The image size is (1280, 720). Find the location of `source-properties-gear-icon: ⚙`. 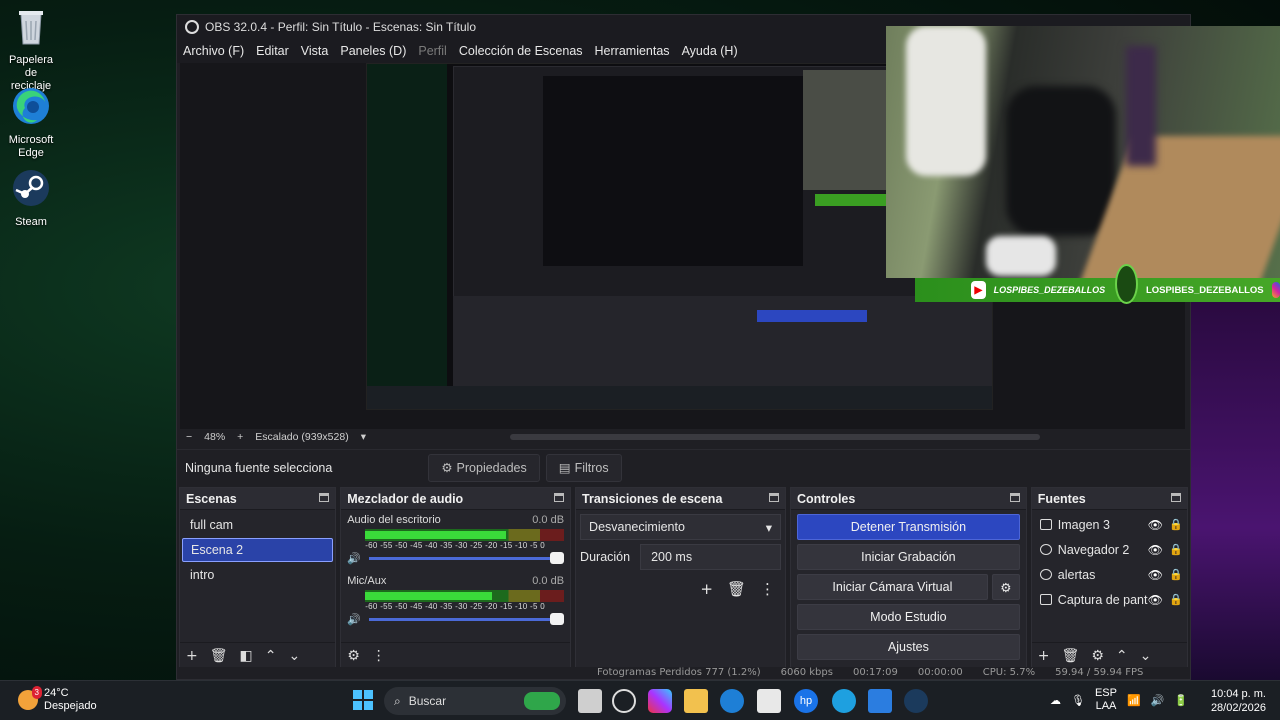

source-properties-gear-icon: ⚙ is located at coordinates (1097, 656).